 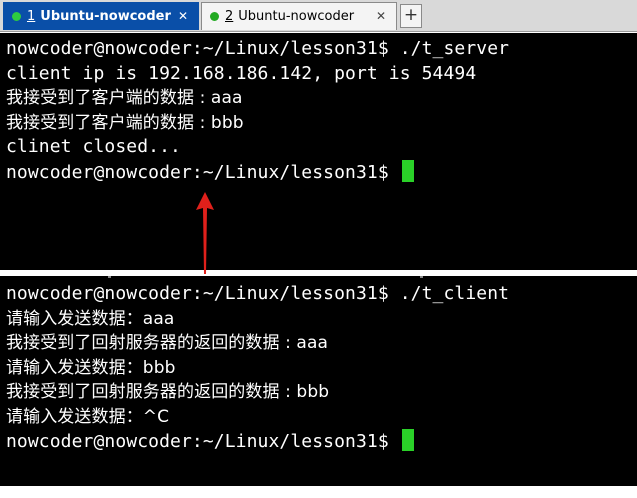 I want to click on tab-1: 1 Ubuntu-nowcoder ✕, so click(x=101, y=16).